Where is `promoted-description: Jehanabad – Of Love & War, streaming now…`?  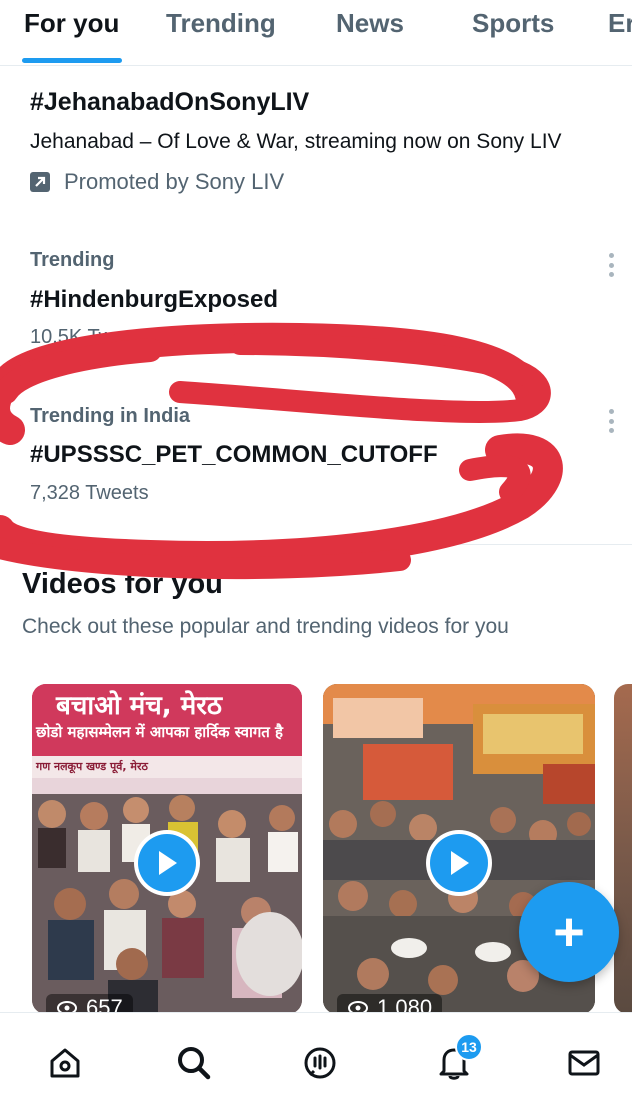 promoted-description: Jehanabad – Of Love & War, streaming now… is located at coordinates (296, 141).